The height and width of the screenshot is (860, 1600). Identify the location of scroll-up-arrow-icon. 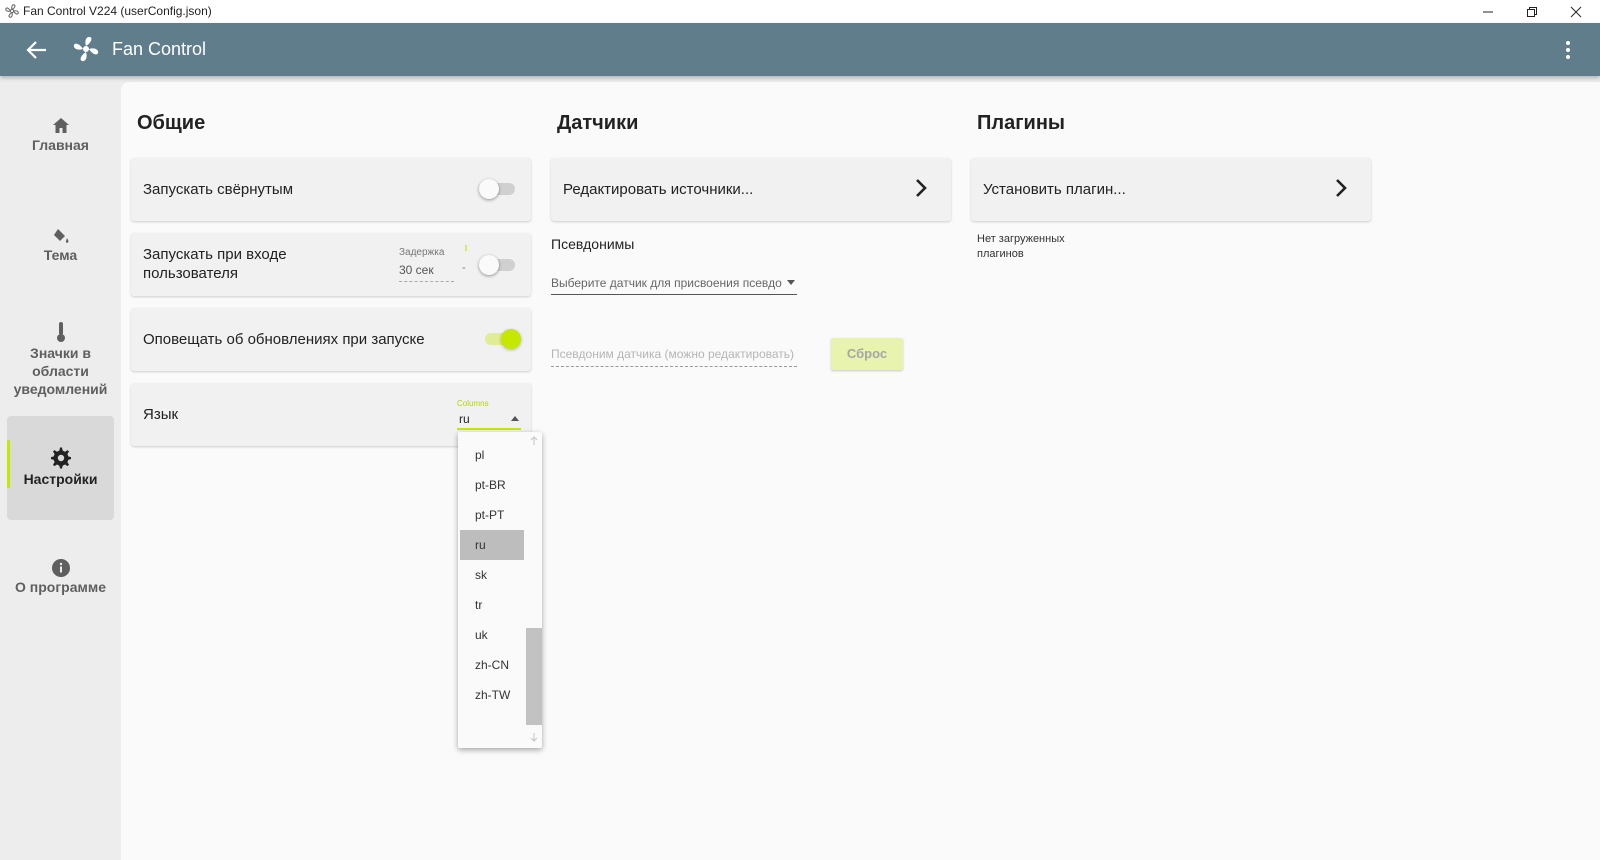
(534, 441).